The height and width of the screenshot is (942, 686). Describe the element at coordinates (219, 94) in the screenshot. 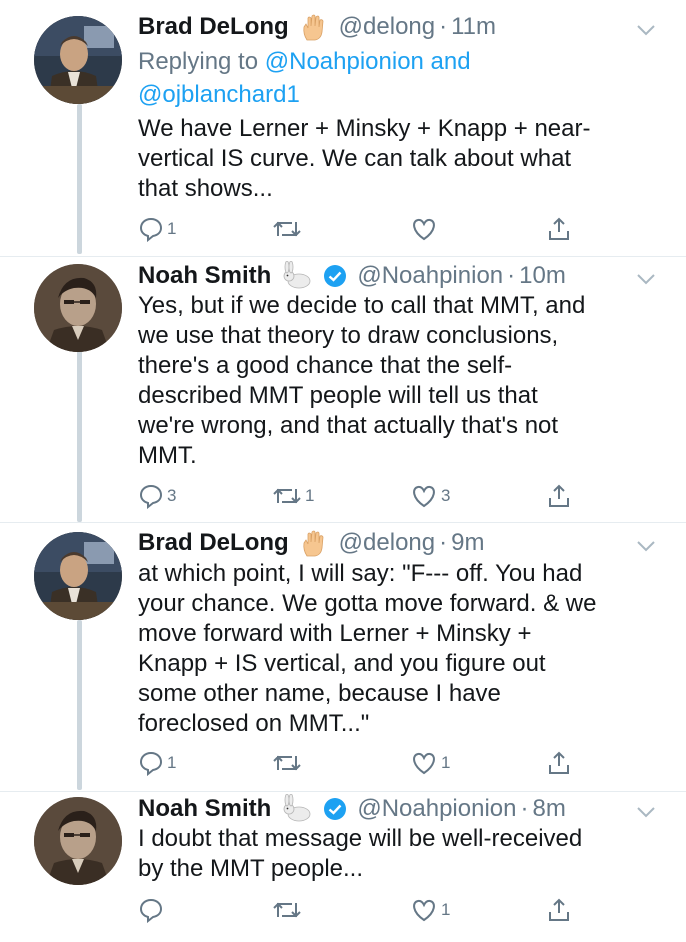

I see `mention-link: @ojblanchard1` at that location.